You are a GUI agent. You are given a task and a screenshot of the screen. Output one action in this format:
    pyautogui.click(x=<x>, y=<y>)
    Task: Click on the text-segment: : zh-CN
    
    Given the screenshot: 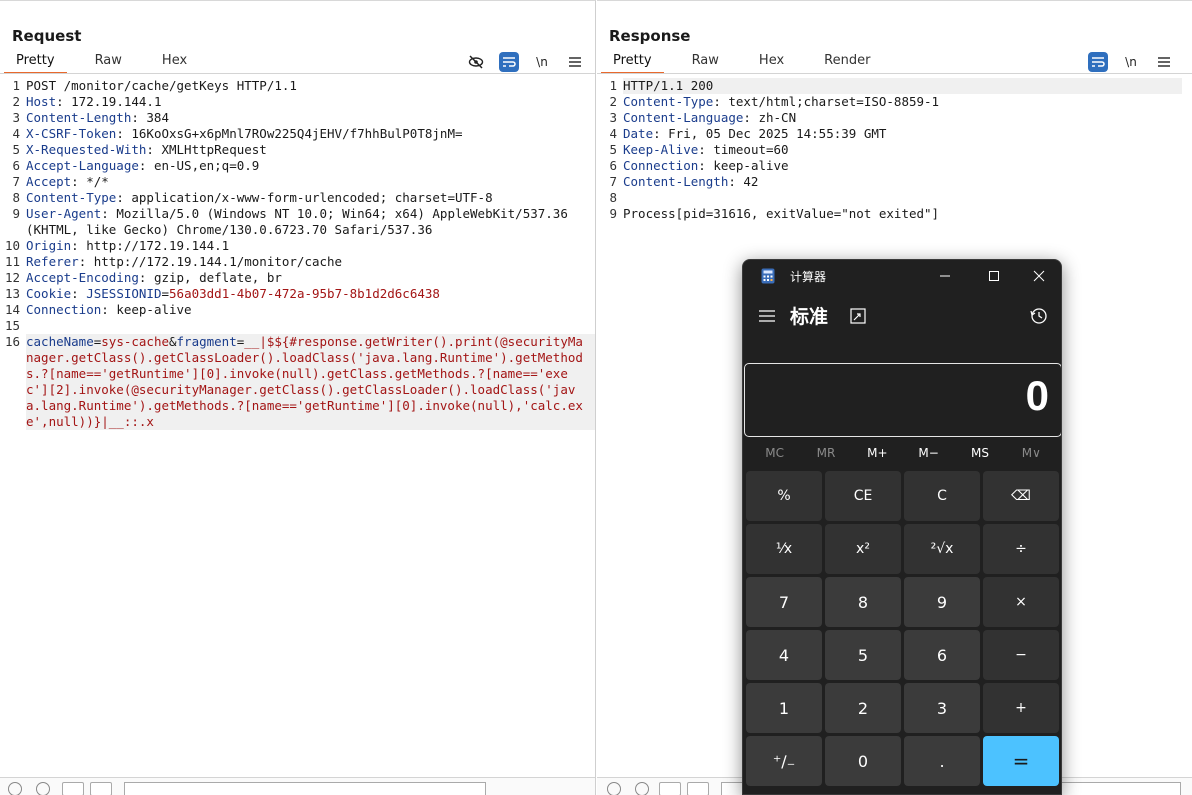 What is the action you would take?
    pyautogui.click(x=770, y=117)
    